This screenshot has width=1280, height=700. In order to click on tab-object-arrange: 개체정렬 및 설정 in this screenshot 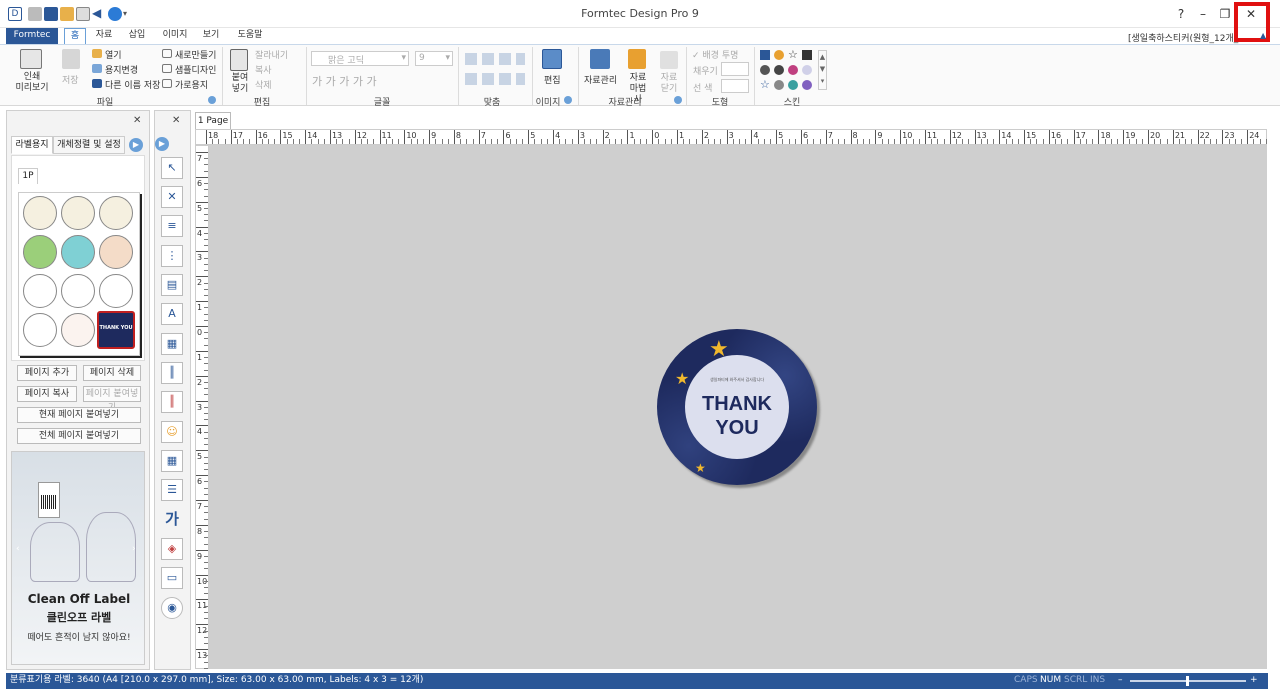, I will do `click(89, 145)`.